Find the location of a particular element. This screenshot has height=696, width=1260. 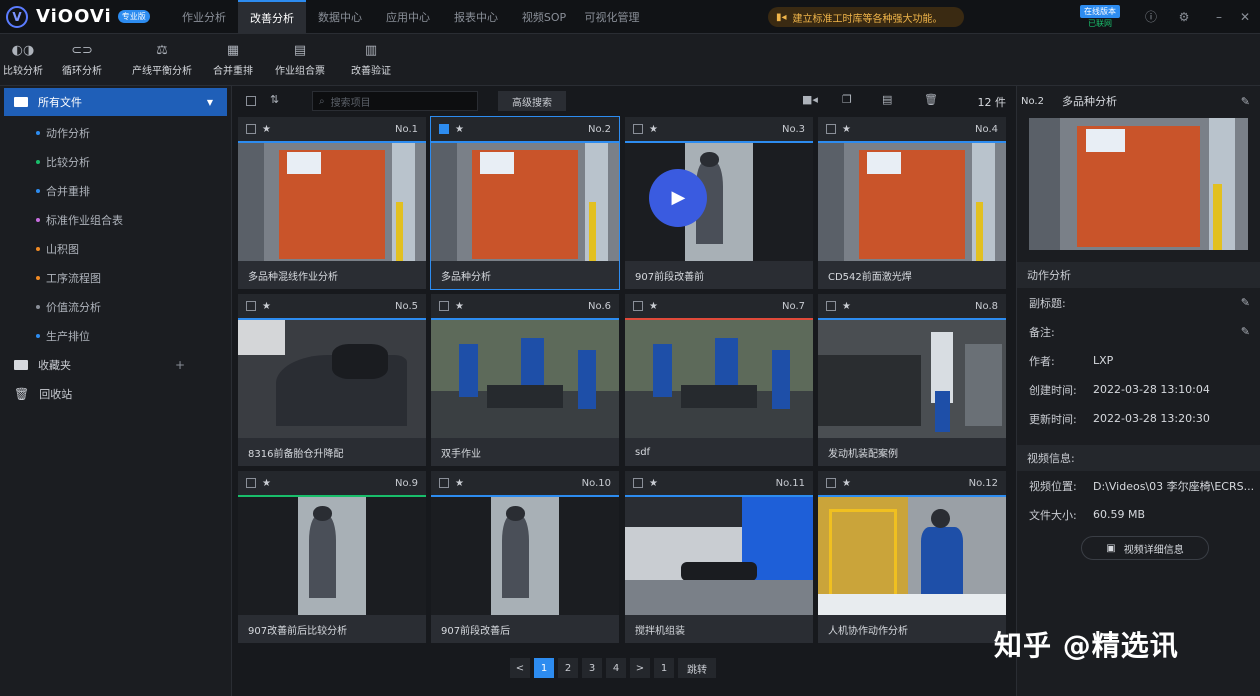

file-card: ★ No.3 ▶ 907前段改善前 is located at coordinates (719, 203).